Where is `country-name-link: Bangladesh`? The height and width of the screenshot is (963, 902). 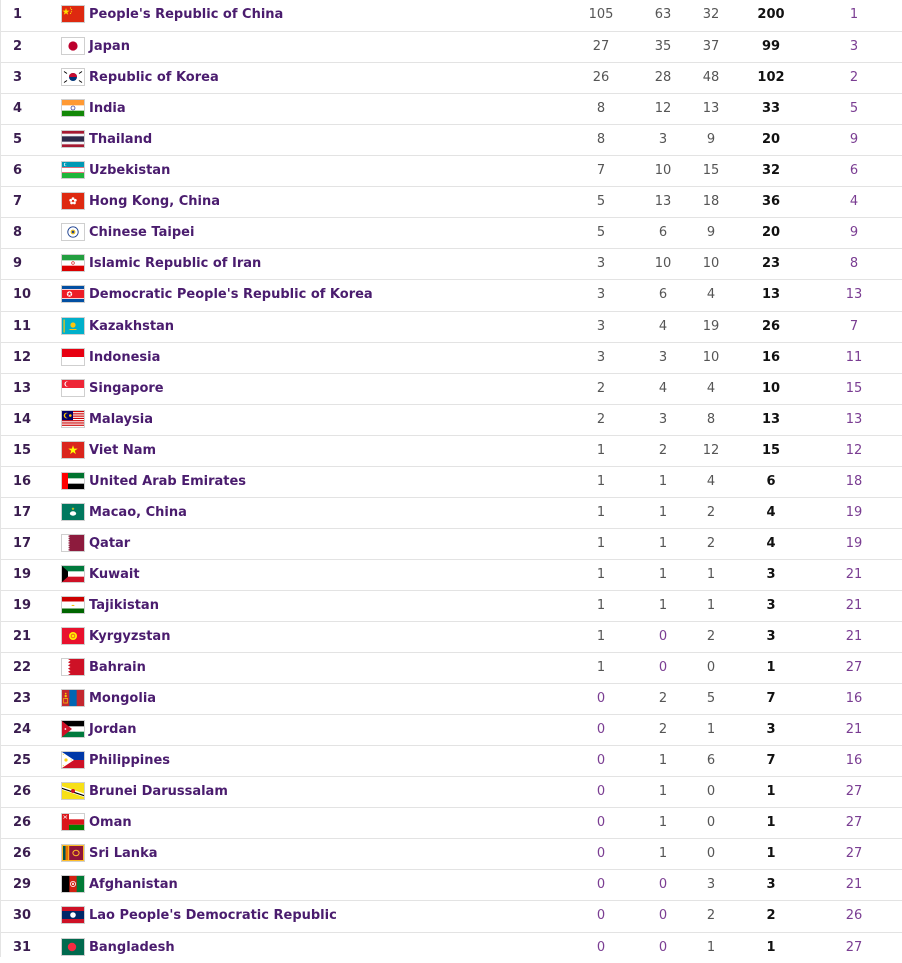
country-name-link: Bangladesh is located at coordinates (132, 948).